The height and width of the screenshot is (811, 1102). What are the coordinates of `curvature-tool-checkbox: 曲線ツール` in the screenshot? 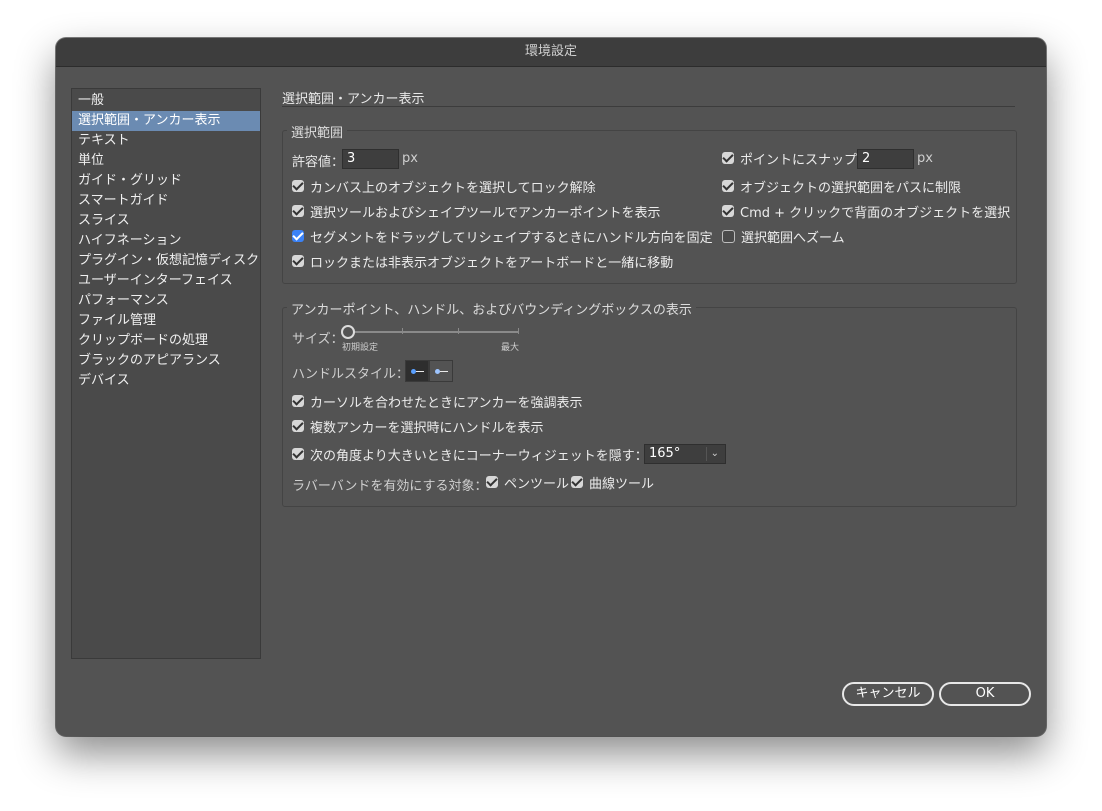 It's located at (613, 482).